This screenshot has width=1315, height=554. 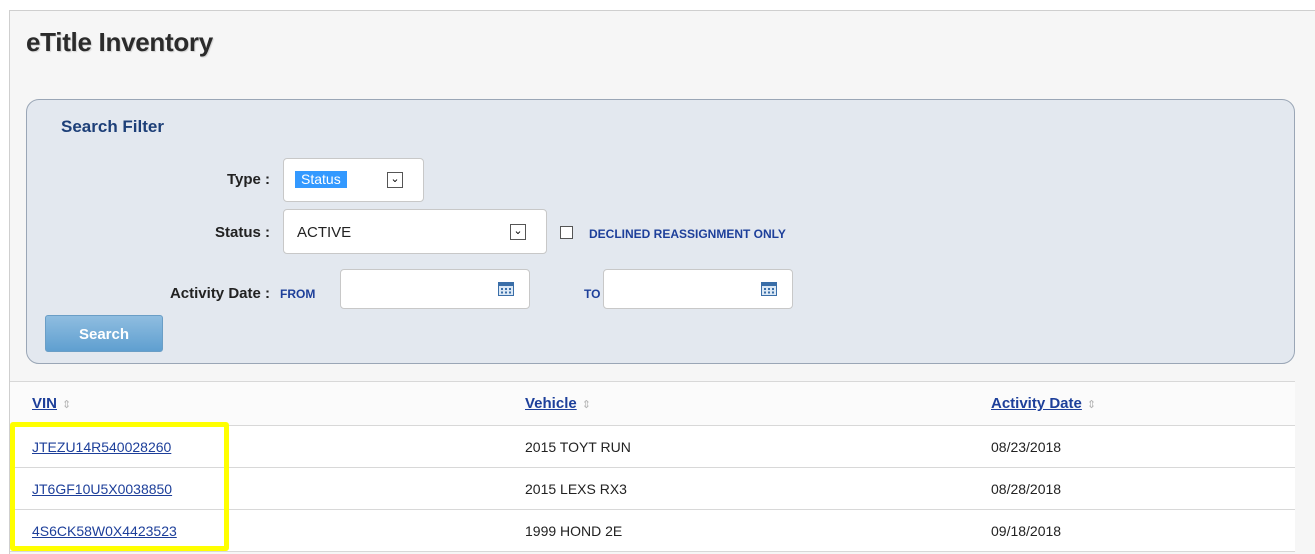 I want to click on column-header-vin: VIN ⇕, so click(x=267, y=403).